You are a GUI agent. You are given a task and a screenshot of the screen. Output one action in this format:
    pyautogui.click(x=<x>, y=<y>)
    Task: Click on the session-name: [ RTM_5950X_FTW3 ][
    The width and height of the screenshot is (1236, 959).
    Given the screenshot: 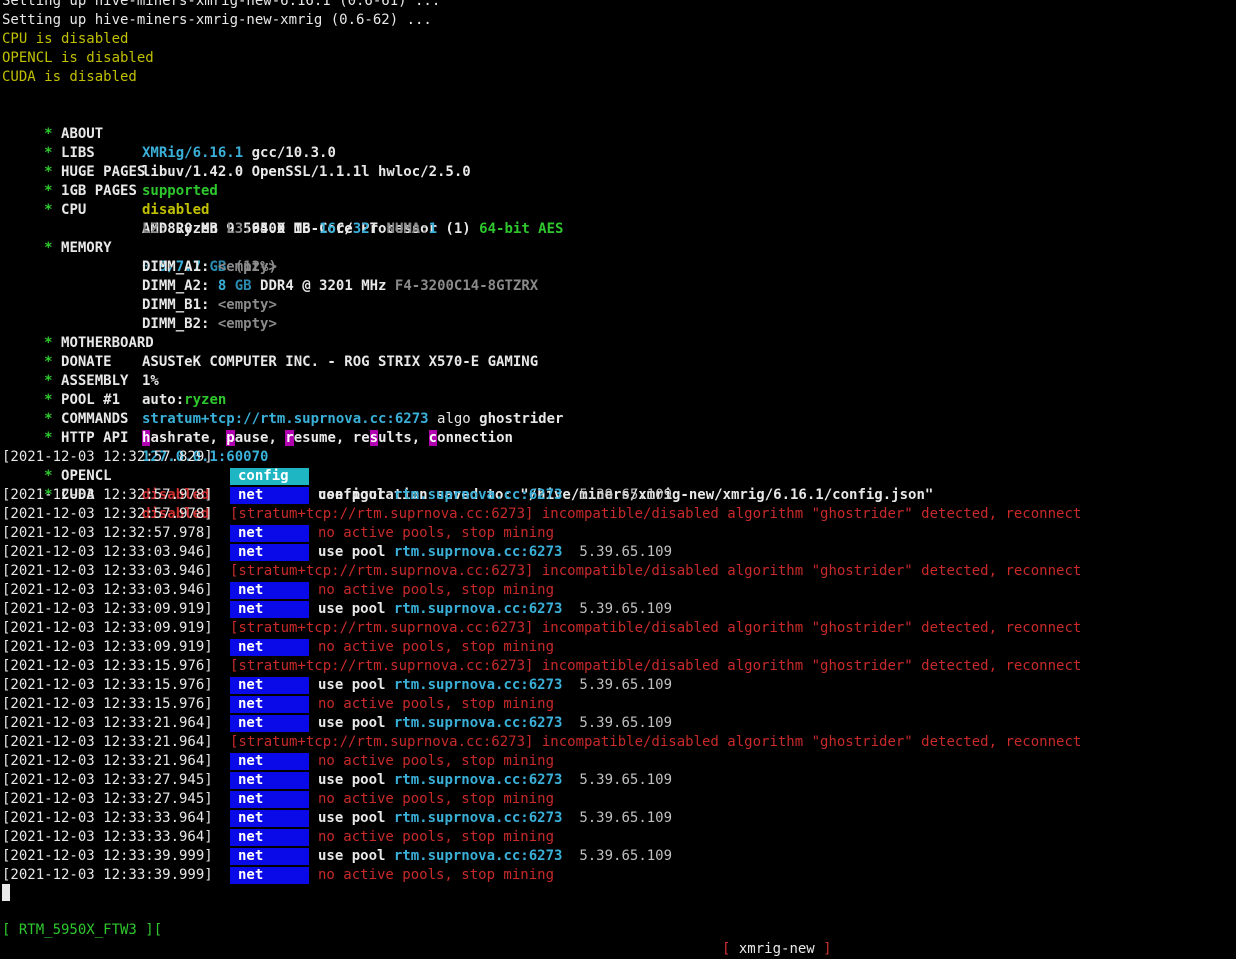 What is the action you would take?
    pyautogui.click(x=82, y=930)
    